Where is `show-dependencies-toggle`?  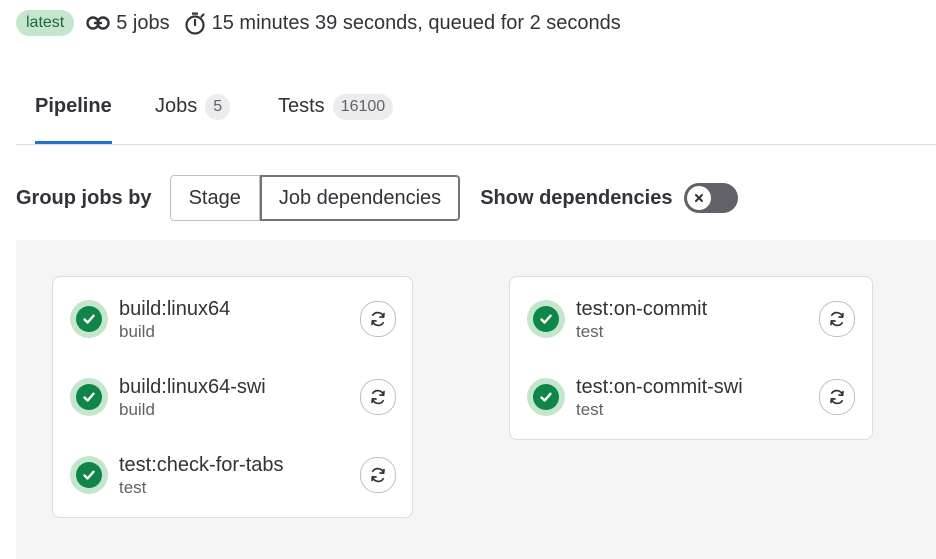
show-dependencies-toggle is located at coordinates (711, 198).